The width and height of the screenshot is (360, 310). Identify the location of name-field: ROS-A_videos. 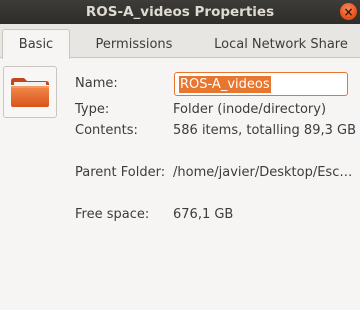
(261, 84).